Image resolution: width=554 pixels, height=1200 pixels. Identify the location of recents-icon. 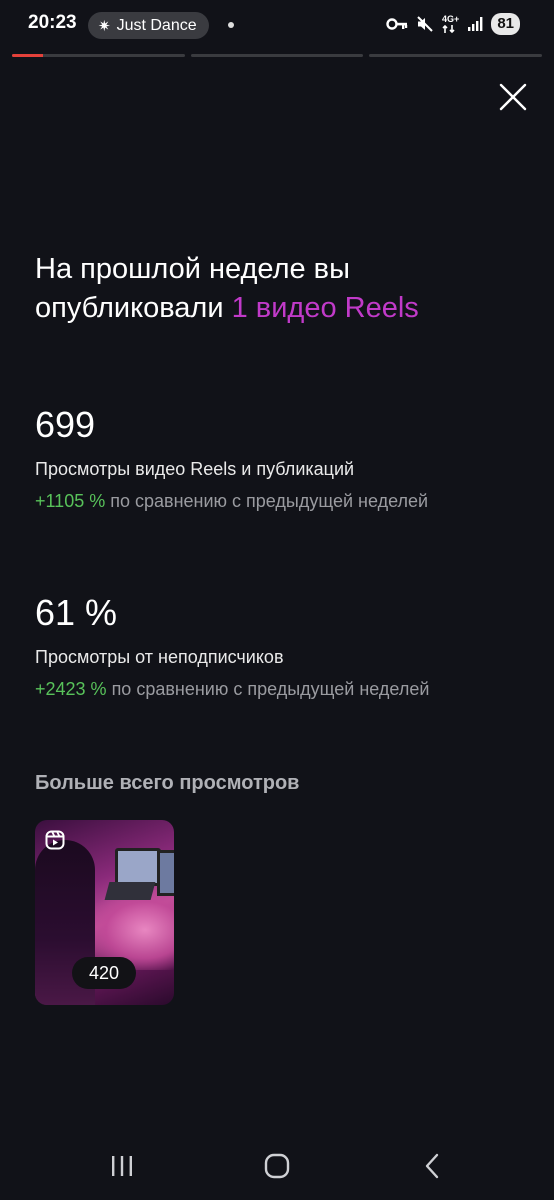
(122, 1166).